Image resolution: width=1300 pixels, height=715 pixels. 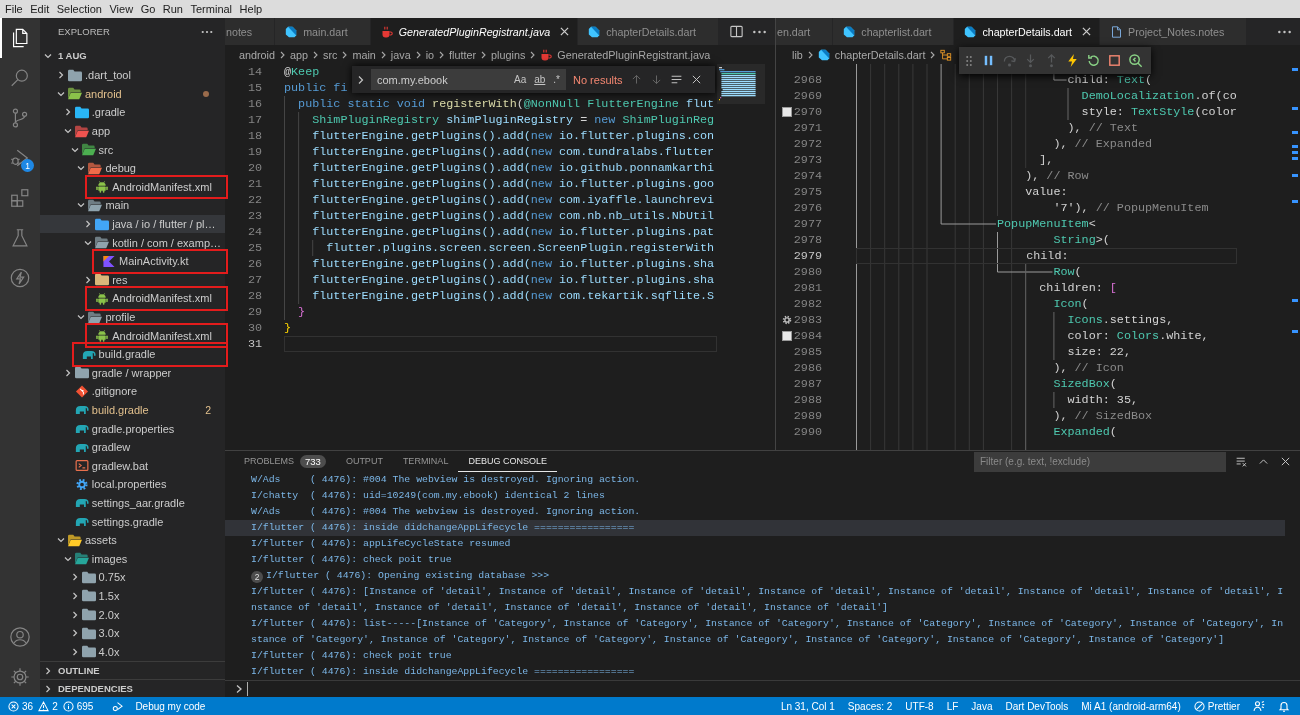 I want to click on tree-item: res, so click(x=132, y=280).